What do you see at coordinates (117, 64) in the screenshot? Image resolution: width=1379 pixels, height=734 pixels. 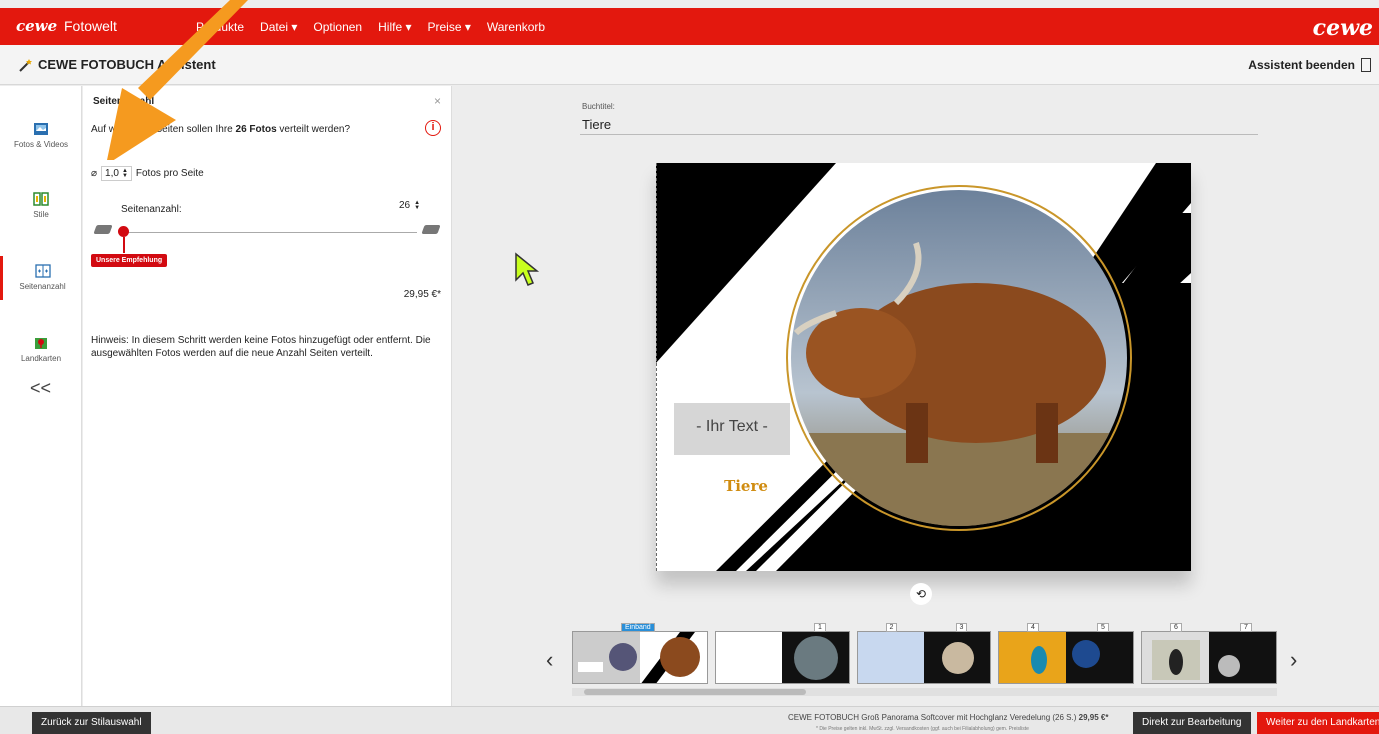 I see `page-title: CEWE FOTOBUCH Assistent` at bounding box center [117, 64].